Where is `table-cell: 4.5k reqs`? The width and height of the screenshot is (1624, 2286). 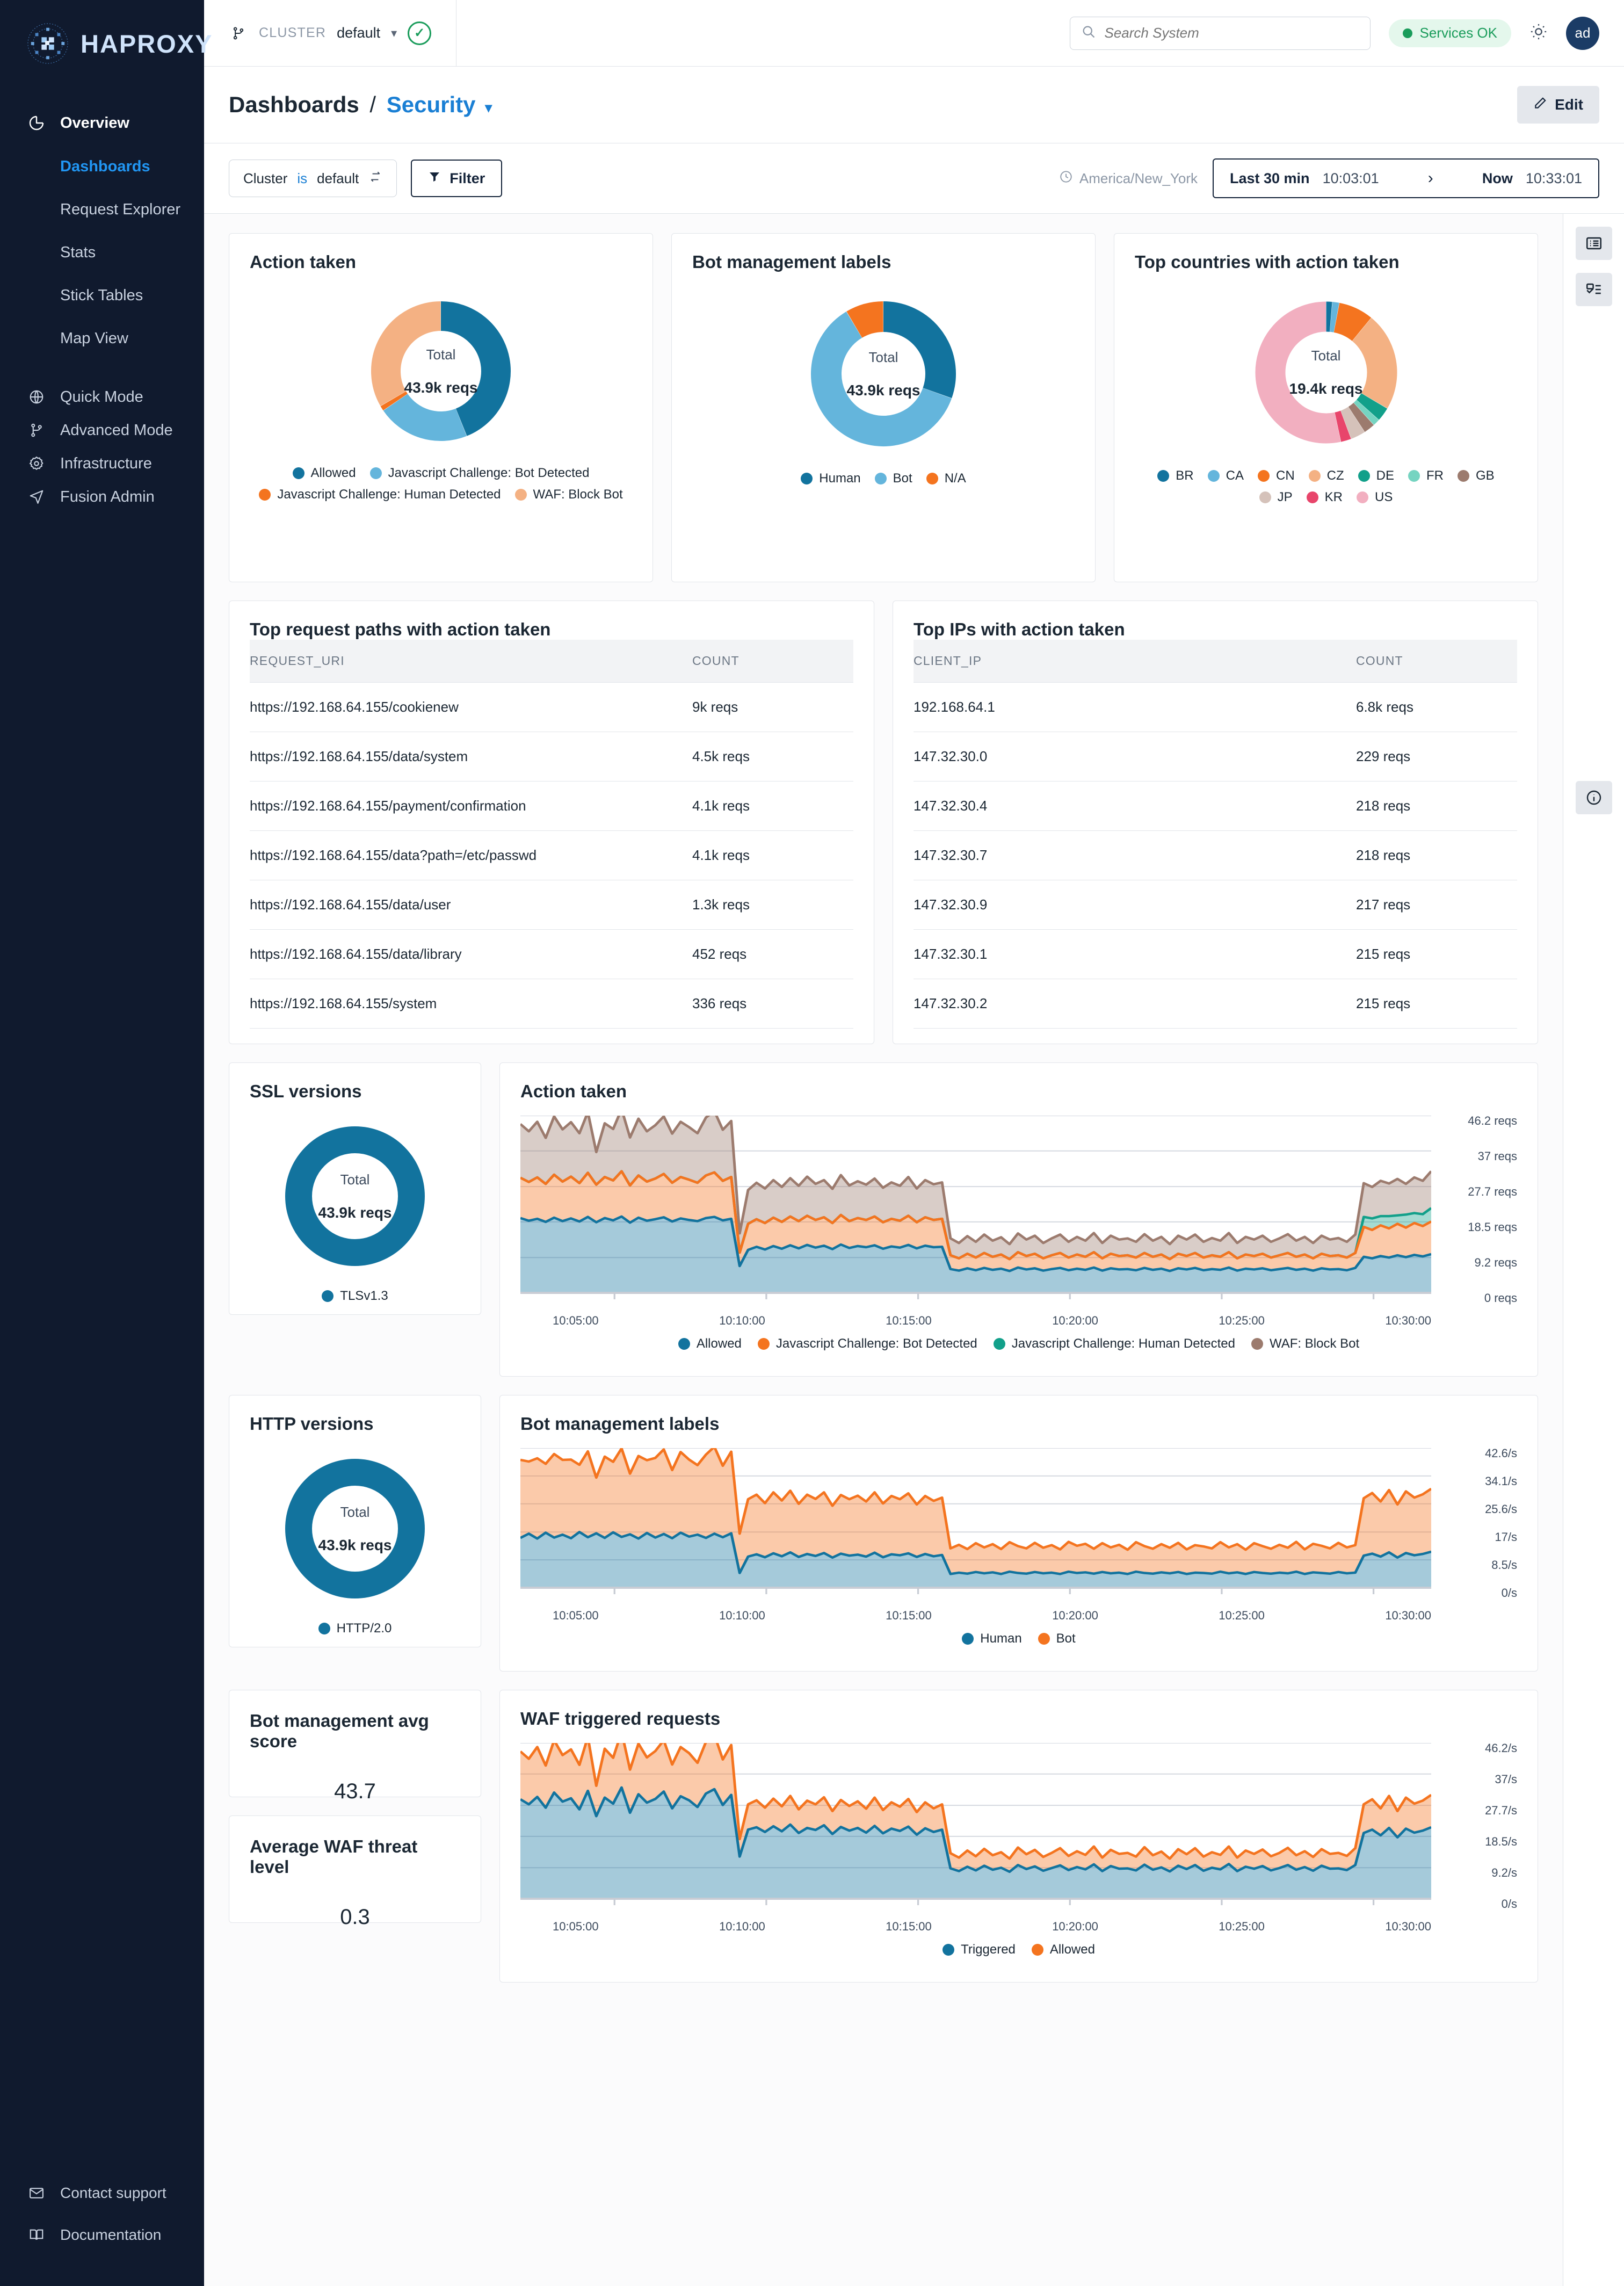 table-cell: 4.5k reqs is located at coordinates (772, 757).